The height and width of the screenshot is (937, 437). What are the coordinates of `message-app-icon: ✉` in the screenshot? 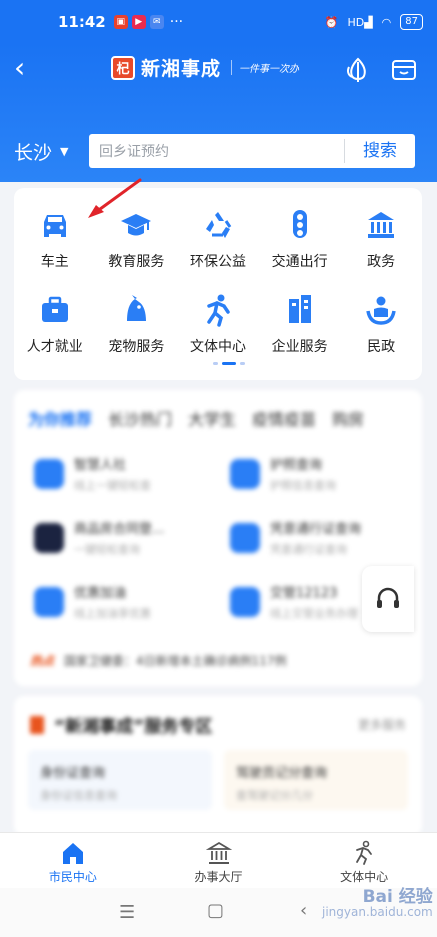 It's located at (156, 22).